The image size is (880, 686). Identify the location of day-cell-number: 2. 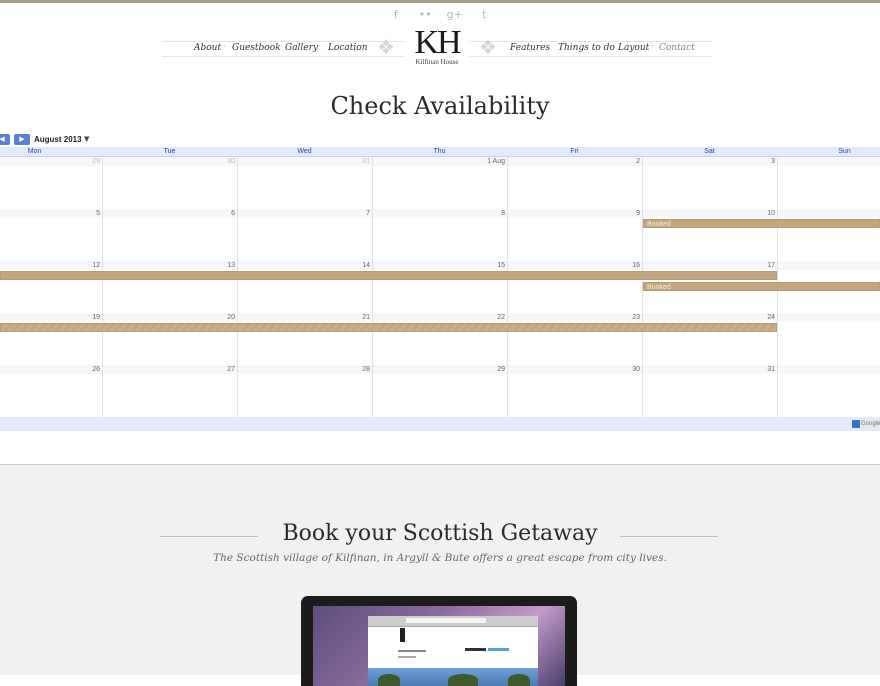
(573, 161).